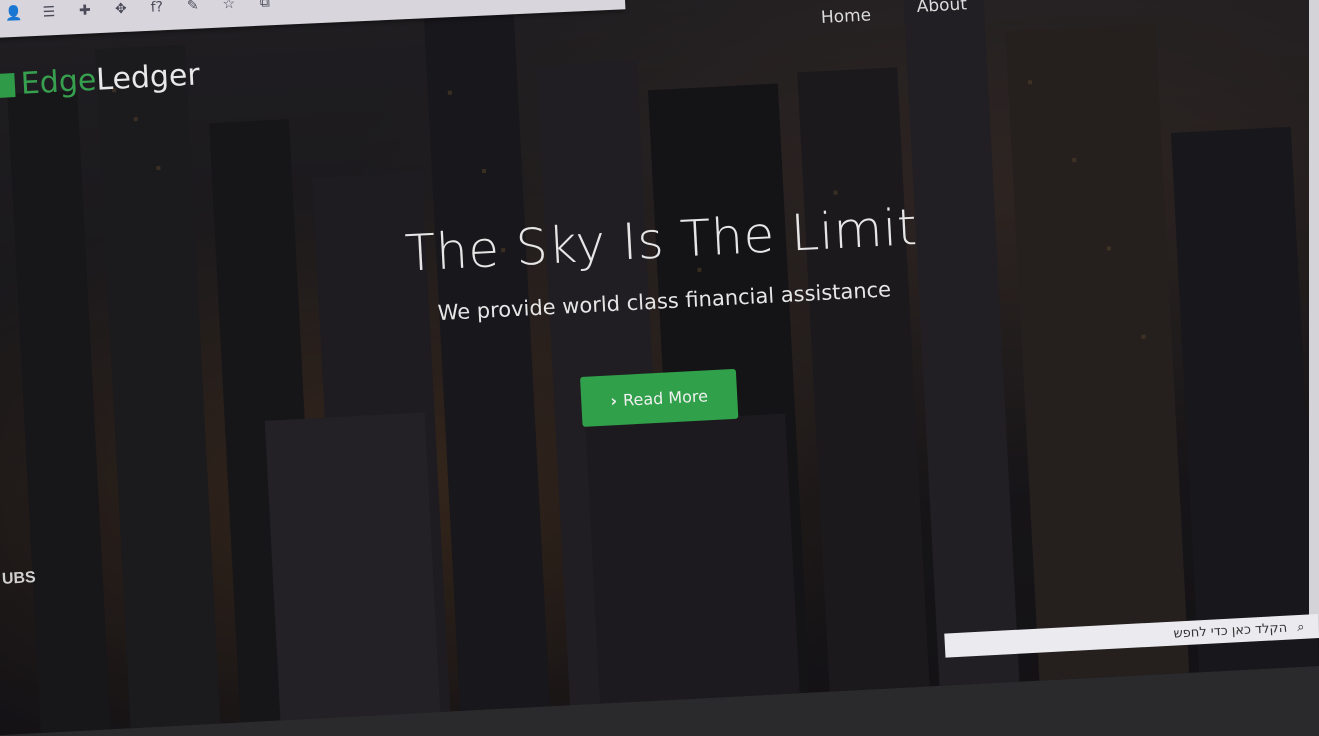  I want to click on search-icon: ⌕, so click(1300, 627).